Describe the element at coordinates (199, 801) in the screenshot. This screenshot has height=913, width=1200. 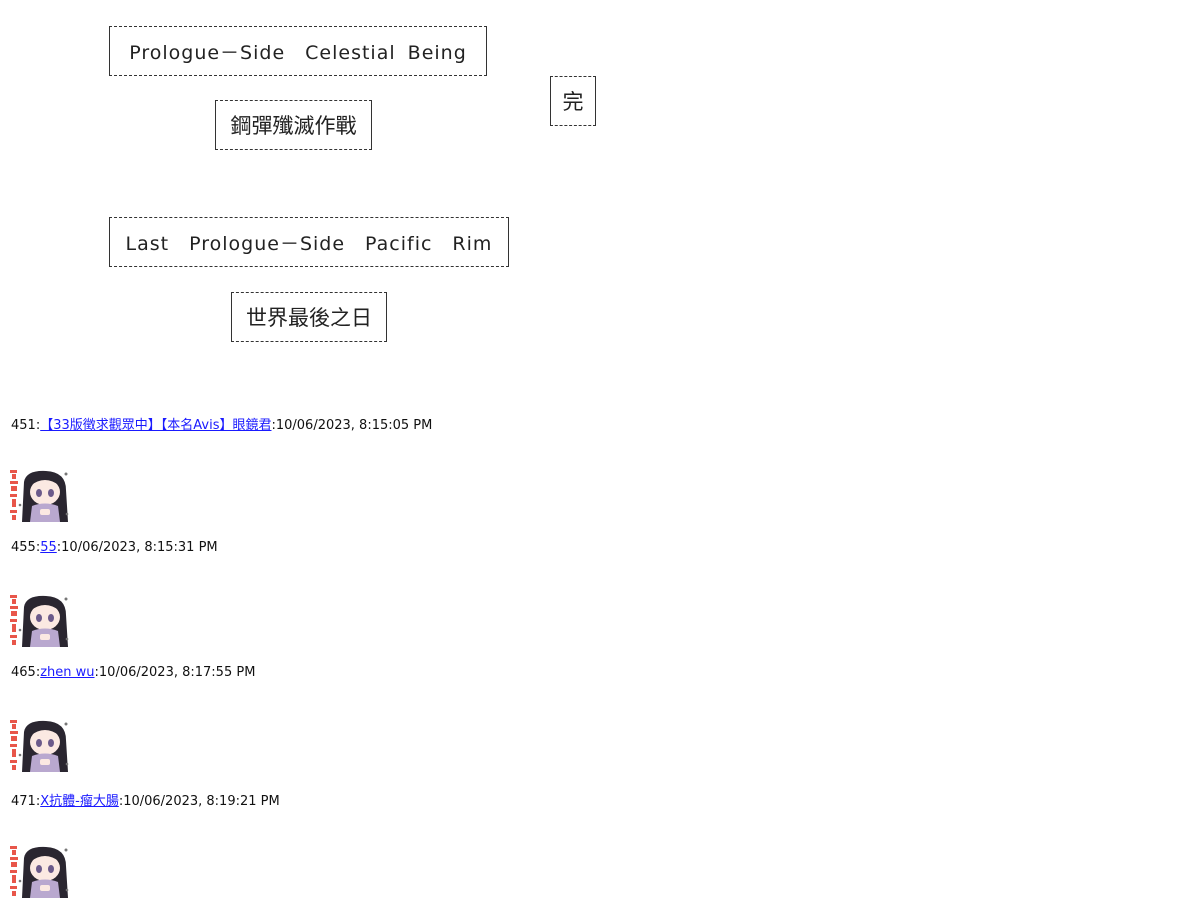
I see `post-timestamp: :10/06/2023, 8:19:21 PM` at that location.